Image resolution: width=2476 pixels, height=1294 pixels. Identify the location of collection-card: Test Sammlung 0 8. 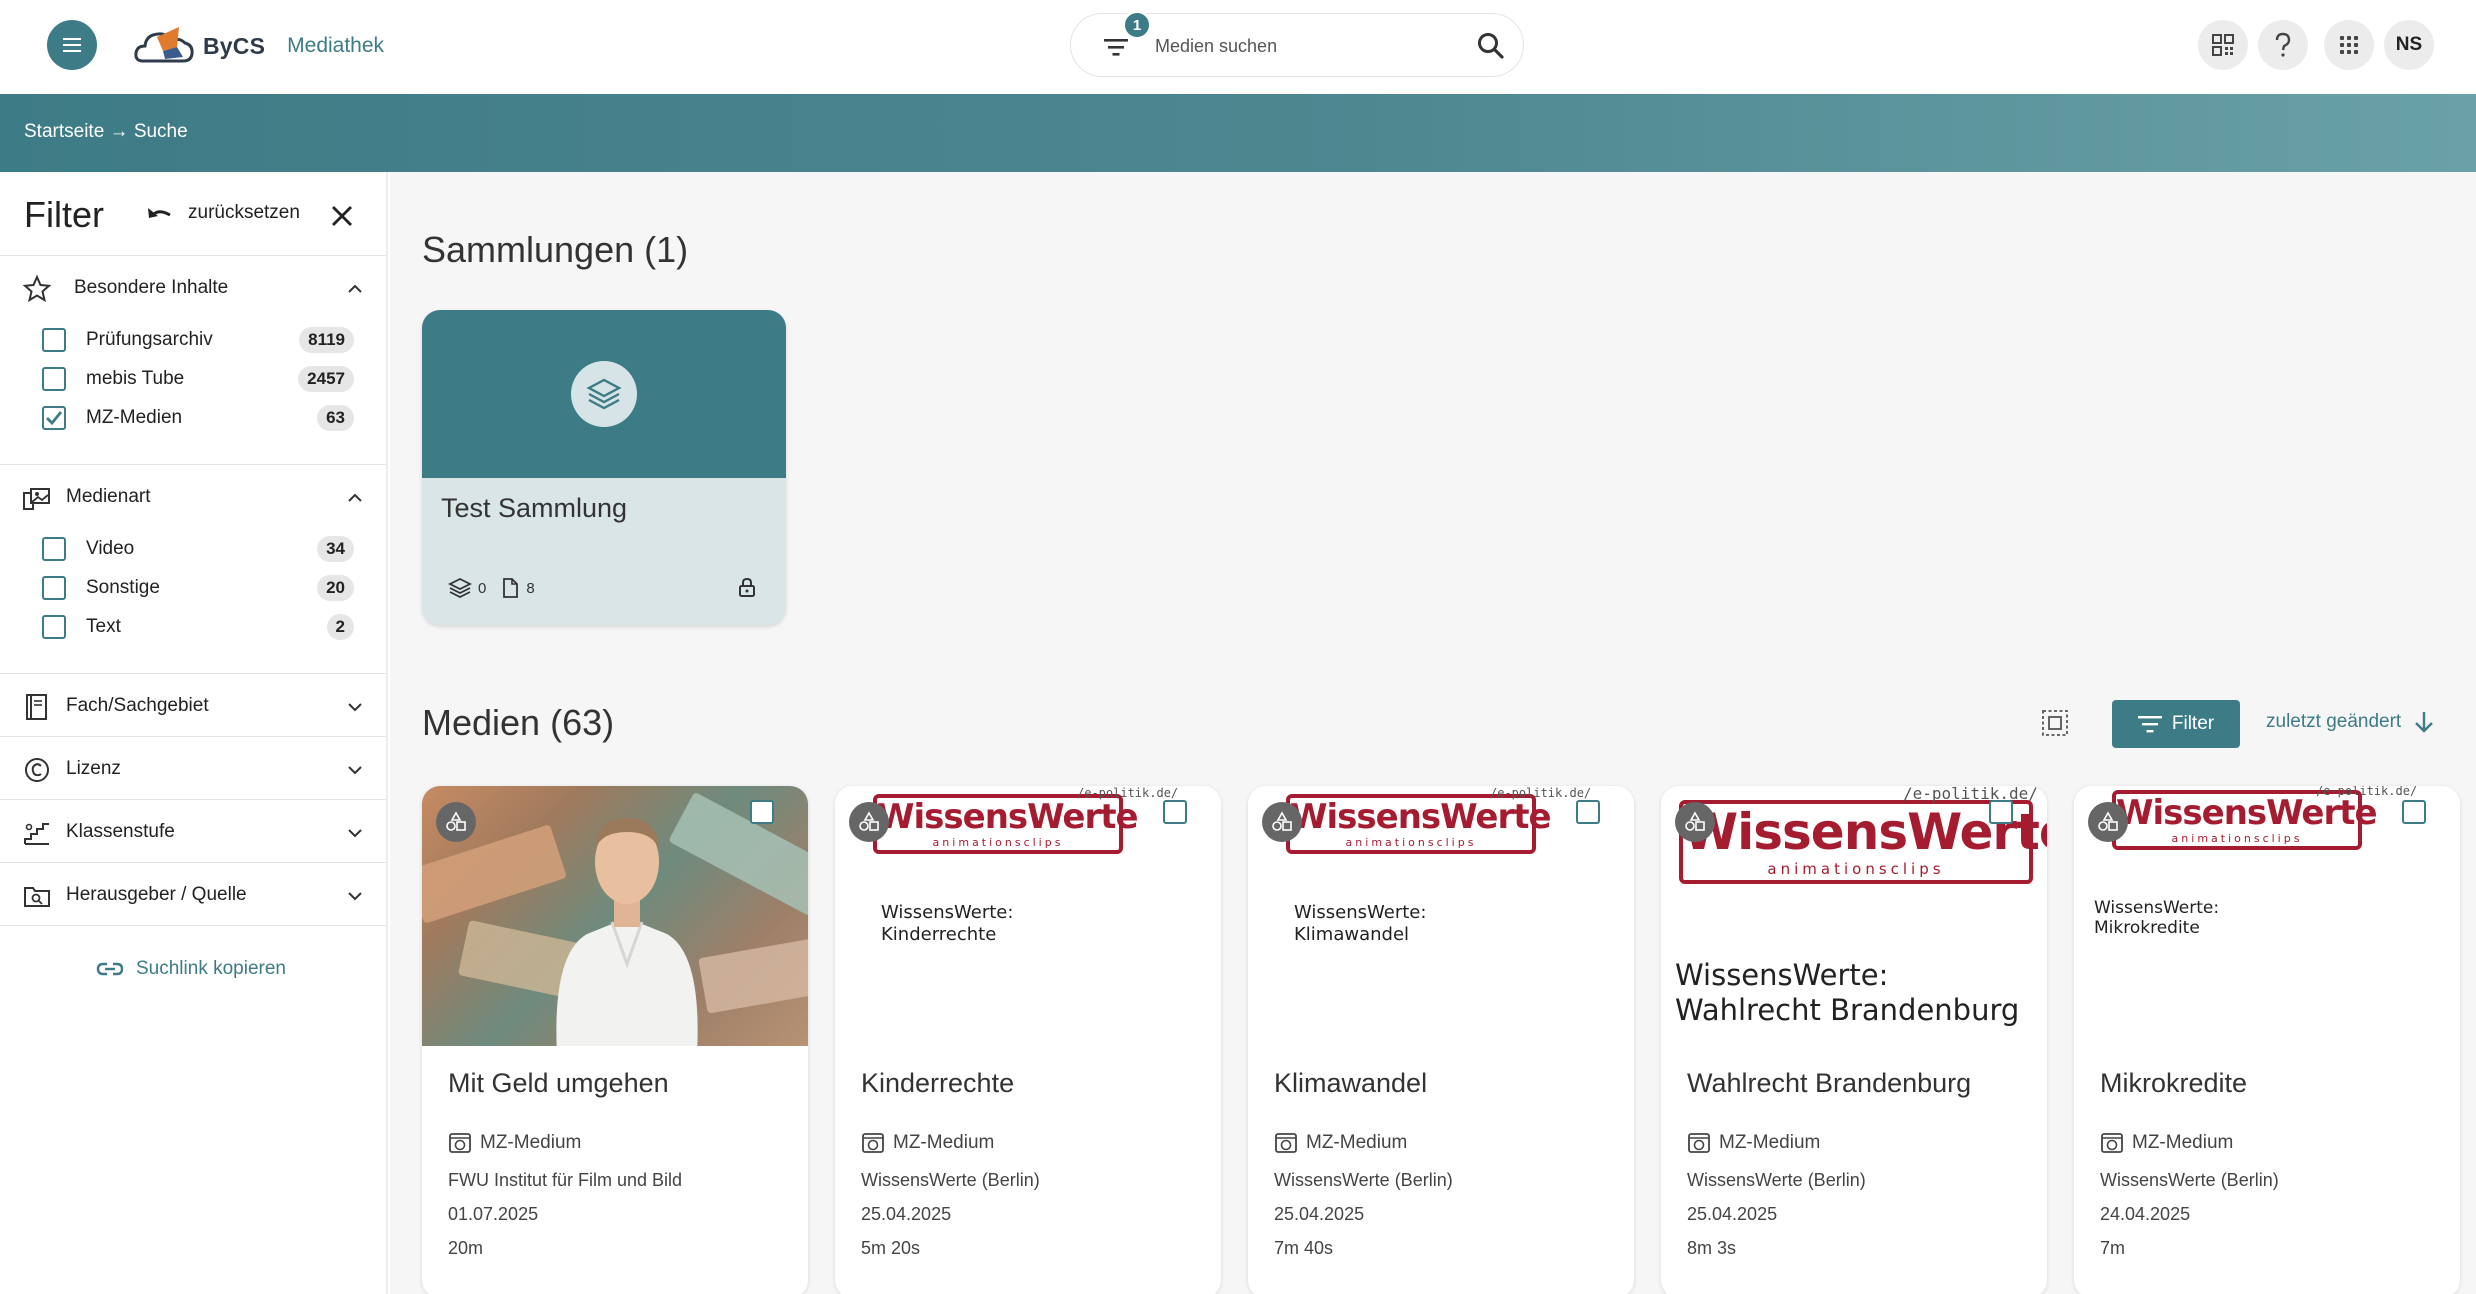
(604, 467).